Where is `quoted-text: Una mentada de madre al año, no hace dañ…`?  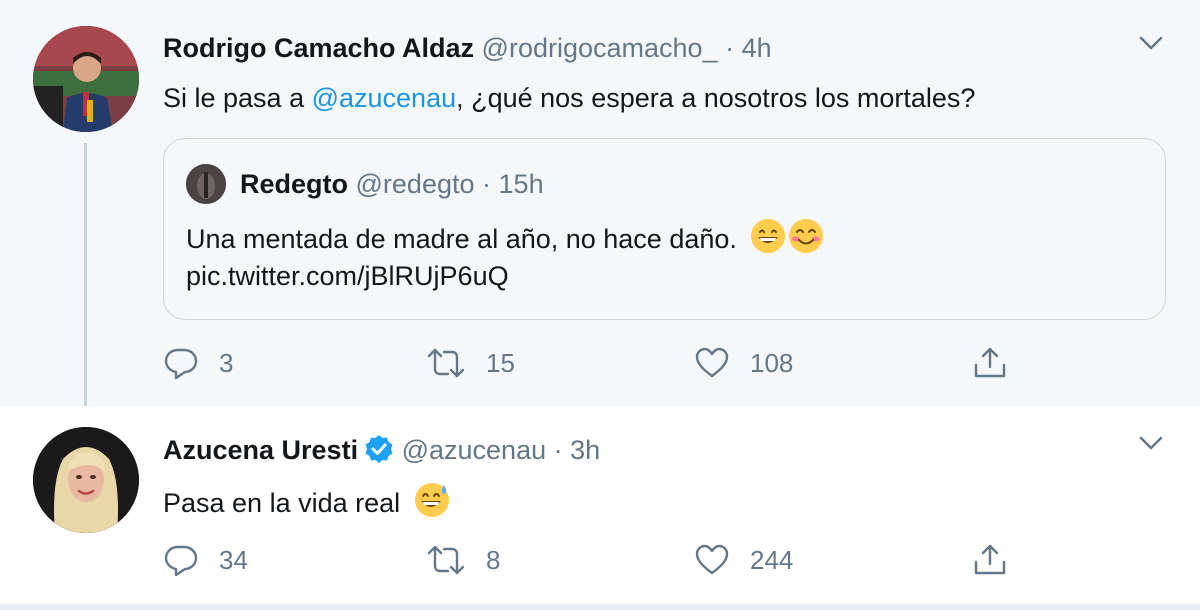 quoted-text: Una mentada de madre al año, no hace dañ… is located at coordinates (505, 237).